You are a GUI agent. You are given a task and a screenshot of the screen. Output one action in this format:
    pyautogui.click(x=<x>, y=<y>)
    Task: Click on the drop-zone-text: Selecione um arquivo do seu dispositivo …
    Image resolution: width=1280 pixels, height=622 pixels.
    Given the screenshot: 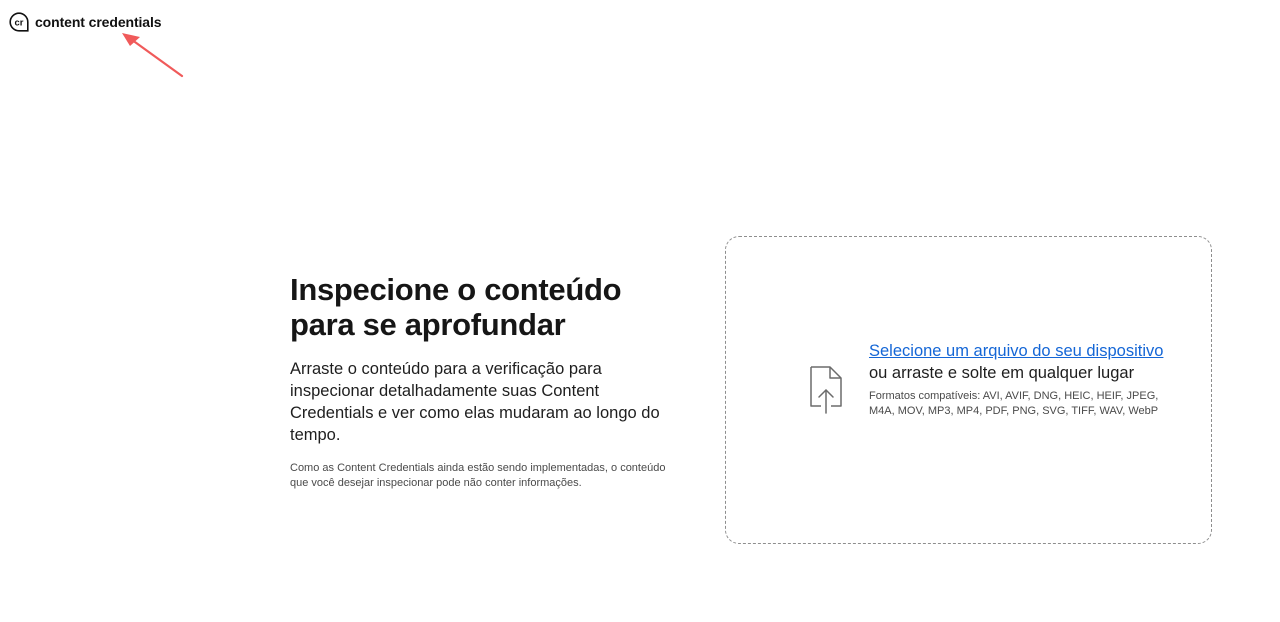 What is the action you would take?
    pyautogui.click(x=1019, y=380)
    